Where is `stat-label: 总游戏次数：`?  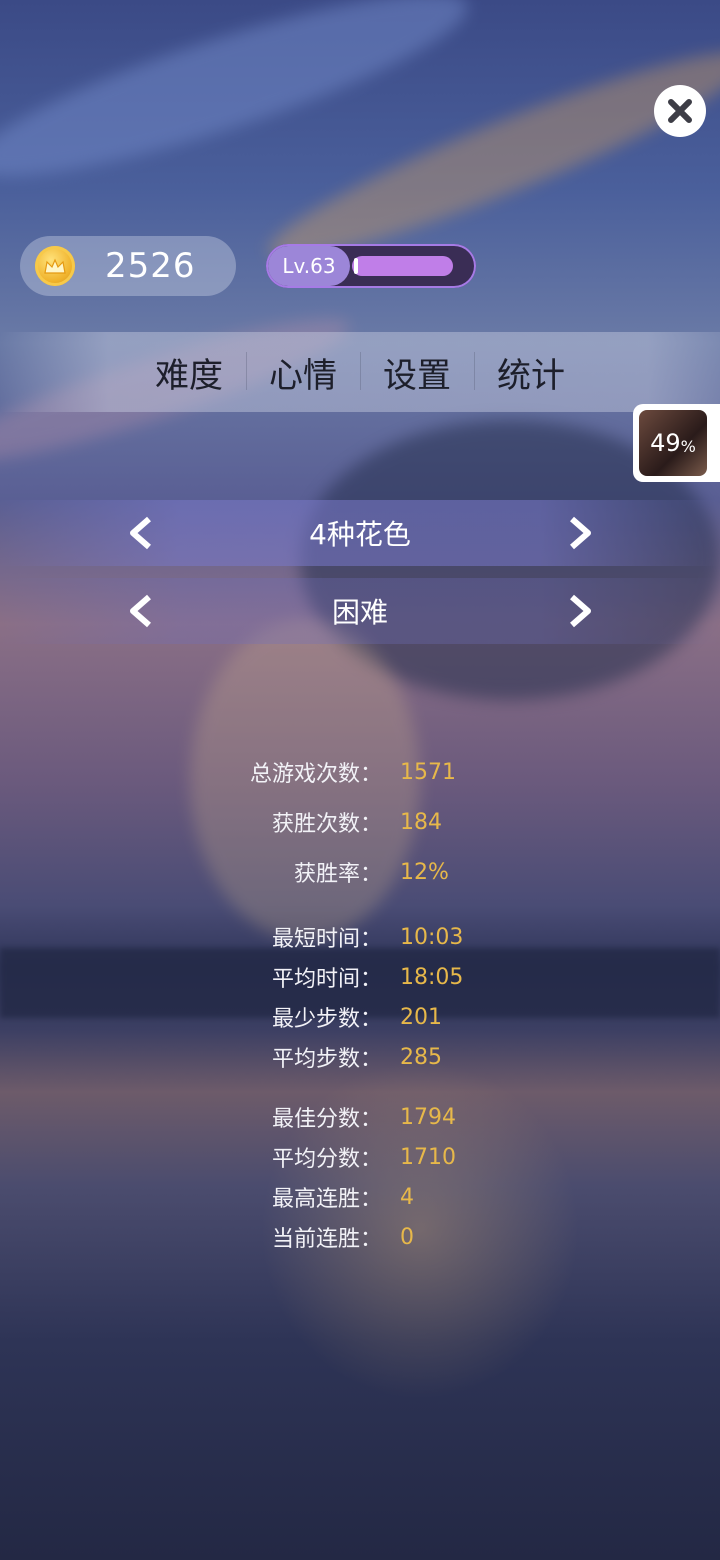 stat-label: 总游戏次数： is located at coordinates (315, 774).